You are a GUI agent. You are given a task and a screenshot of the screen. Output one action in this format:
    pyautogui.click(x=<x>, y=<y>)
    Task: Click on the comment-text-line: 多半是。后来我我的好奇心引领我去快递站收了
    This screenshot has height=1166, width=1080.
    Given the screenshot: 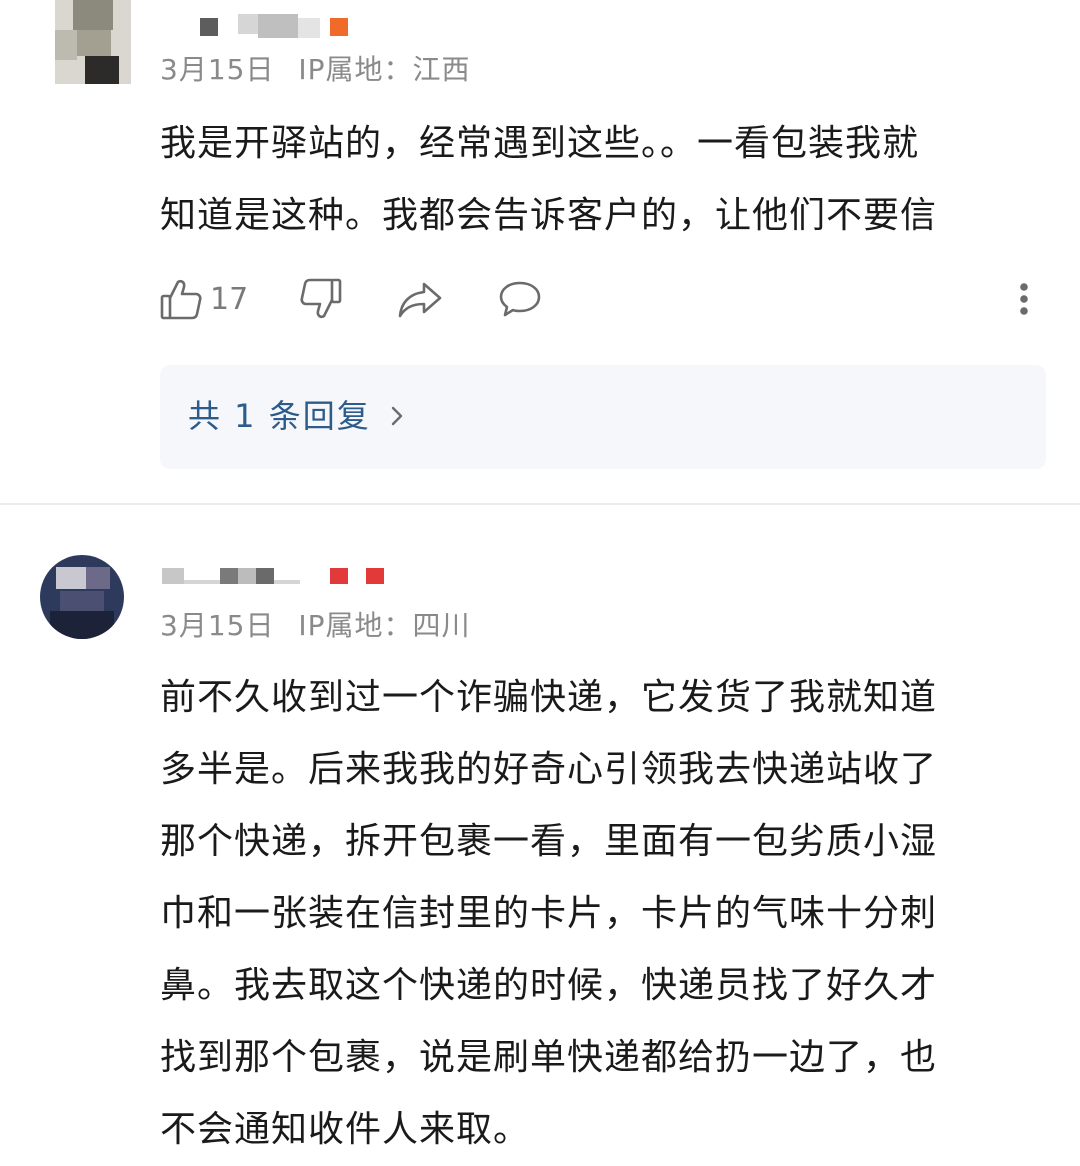 What is the action you would take?
    pyautogui.click(x=549, y=769)
    